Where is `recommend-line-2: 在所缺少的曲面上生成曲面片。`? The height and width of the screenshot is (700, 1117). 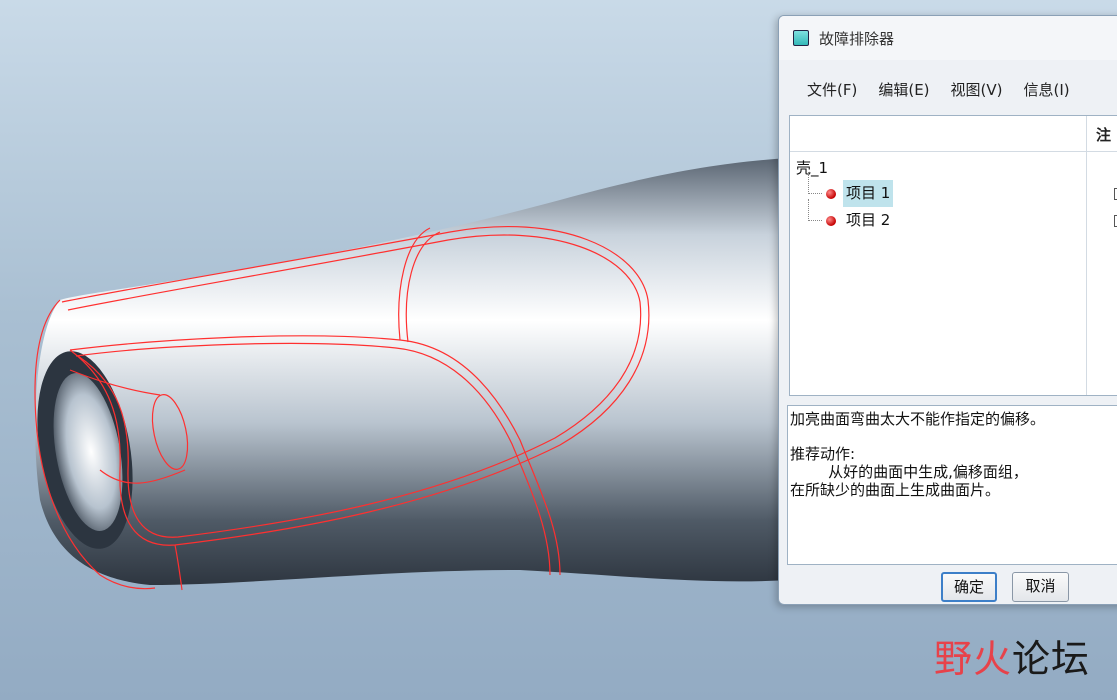 recommend-line-2: 在所缺少的曲面上生成曲面片。 is located at coordinates (895, 490).